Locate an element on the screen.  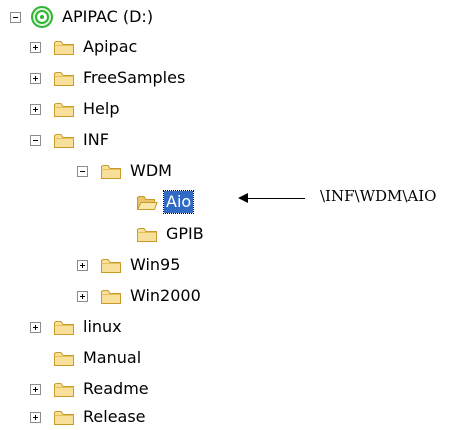
tree-item-win2000: Win2000 is located at coordinates (151, 296).